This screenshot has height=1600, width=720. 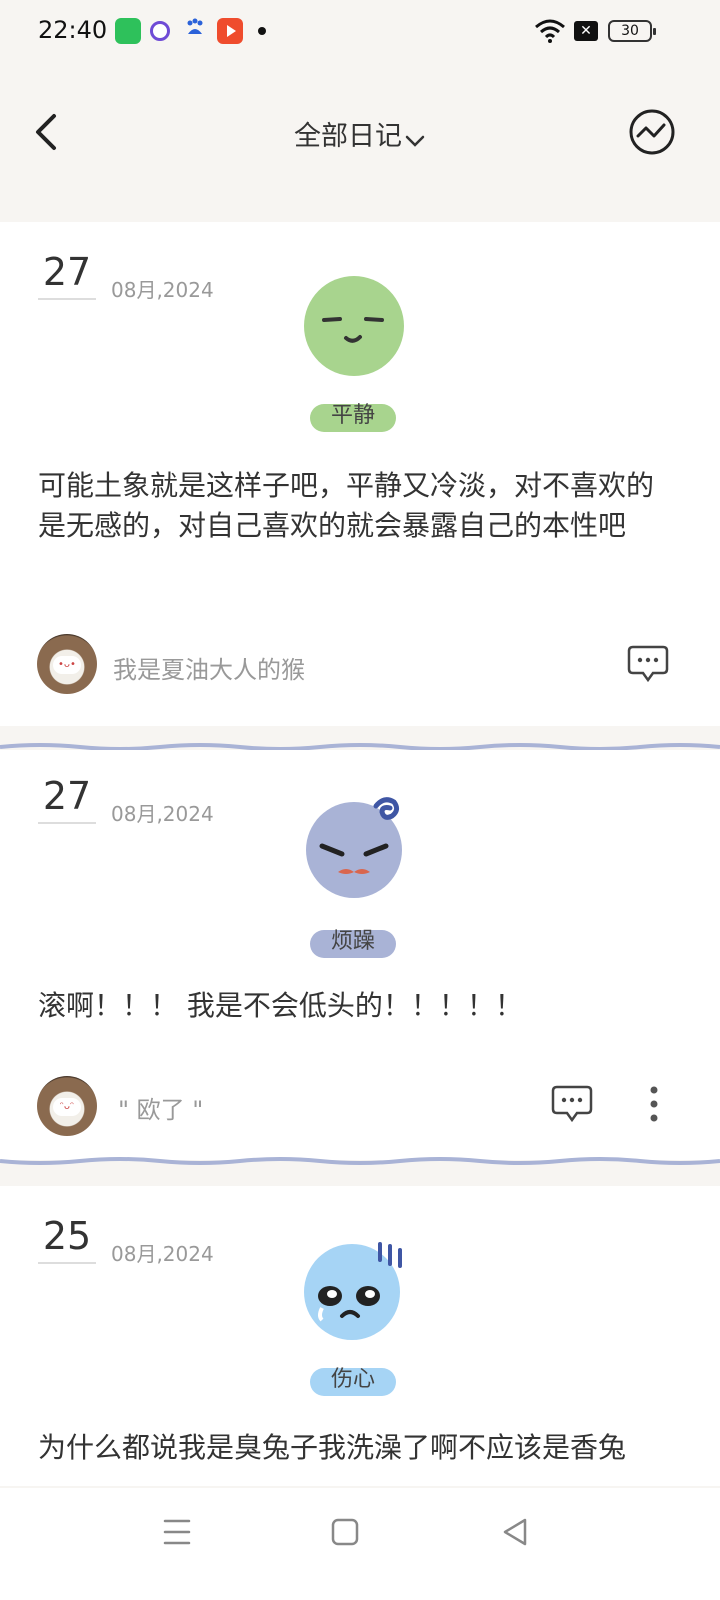 What do you see at coordinates (353, 1291) in the screenshot?
I see `mood-sad-icon` at bounding box center [353, 1291].